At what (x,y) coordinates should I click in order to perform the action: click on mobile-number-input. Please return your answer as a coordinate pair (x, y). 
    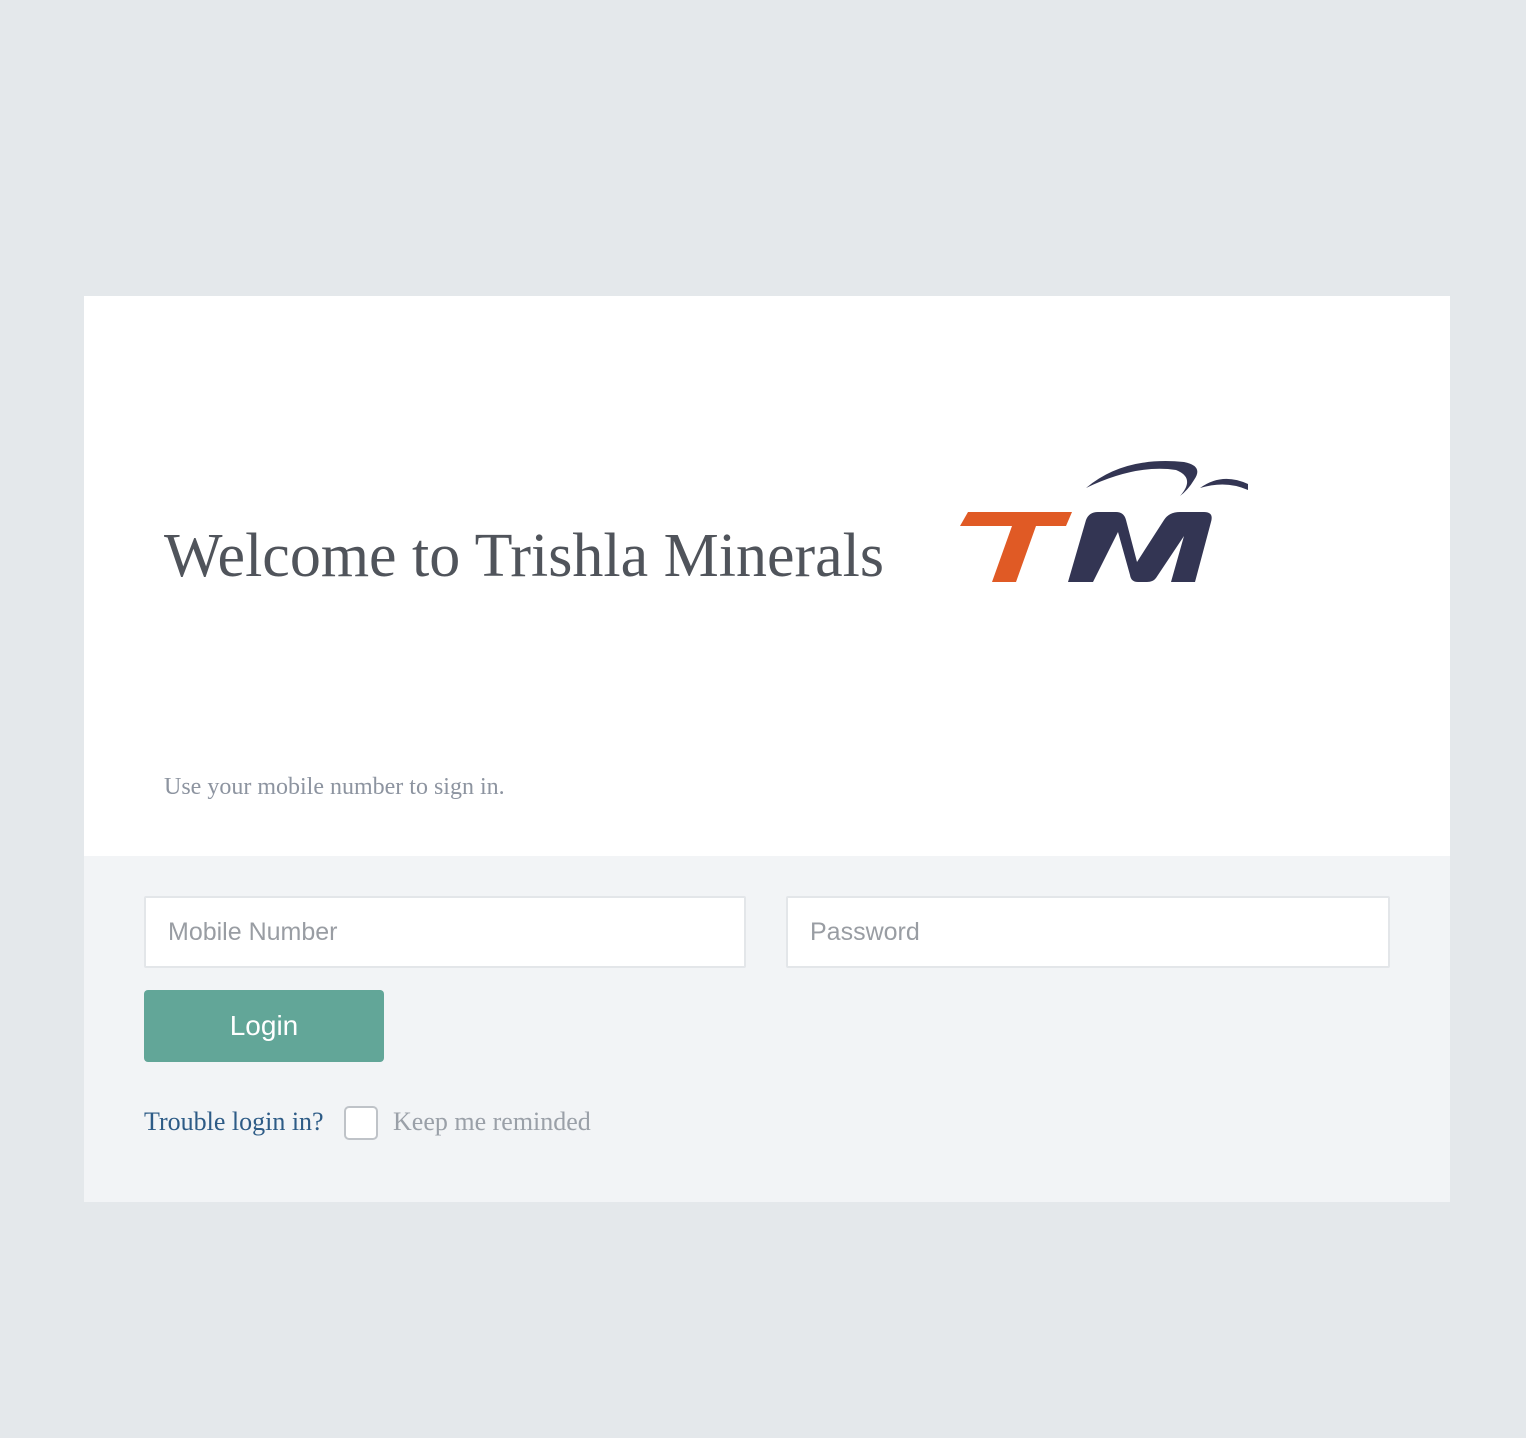
    Looking at the image, I should click on (445, 932).